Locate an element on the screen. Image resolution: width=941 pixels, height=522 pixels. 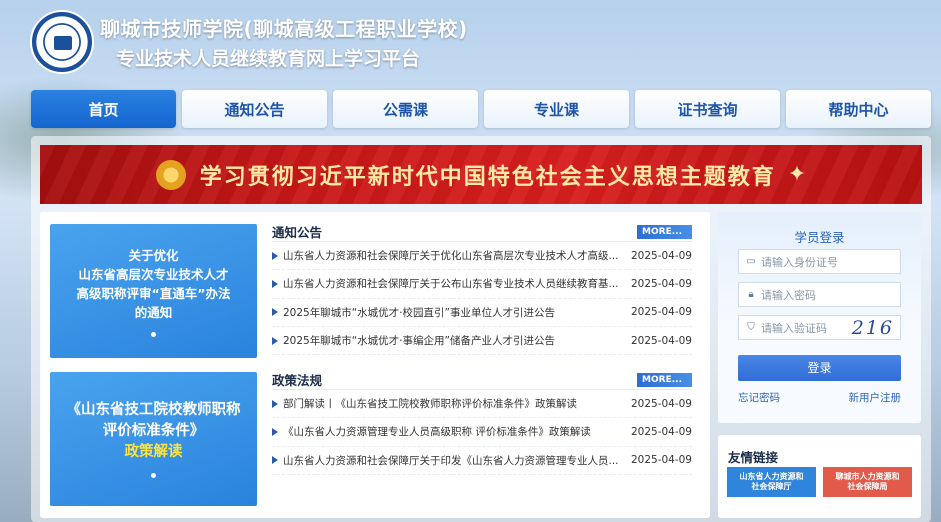
id-card-icon: ▭ is located at coordinates (751, 261).